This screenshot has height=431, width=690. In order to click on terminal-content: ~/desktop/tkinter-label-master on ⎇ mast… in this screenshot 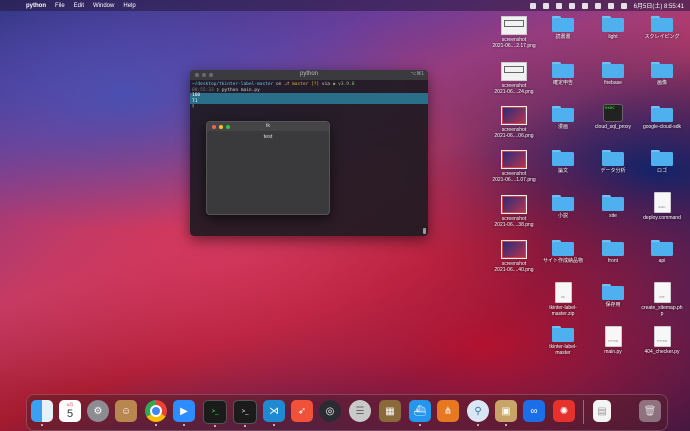, I will do `click(309, 96)`.